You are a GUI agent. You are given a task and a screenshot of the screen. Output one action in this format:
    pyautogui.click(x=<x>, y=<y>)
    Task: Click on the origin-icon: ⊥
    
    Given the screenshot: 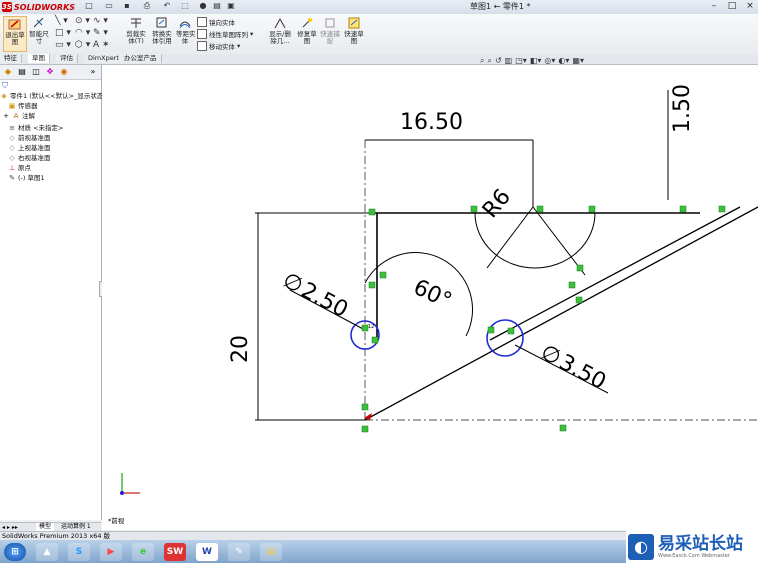 What is the action you would take?
    pyautogui.click(x=12, y=168)
    